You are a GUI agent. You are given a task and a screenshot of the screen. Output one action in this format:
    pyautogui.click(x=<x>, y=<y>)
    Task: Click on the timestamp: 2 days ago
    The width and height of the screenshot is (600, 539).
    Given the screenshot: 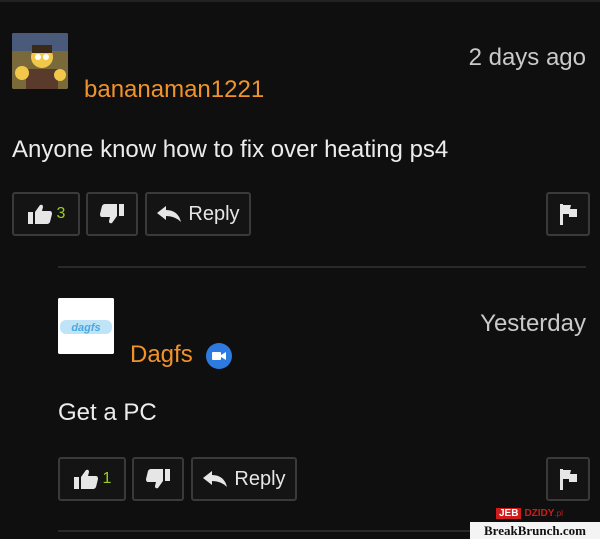 What is the action you would take?
    pyautogui.click(x=527, y=57)
    